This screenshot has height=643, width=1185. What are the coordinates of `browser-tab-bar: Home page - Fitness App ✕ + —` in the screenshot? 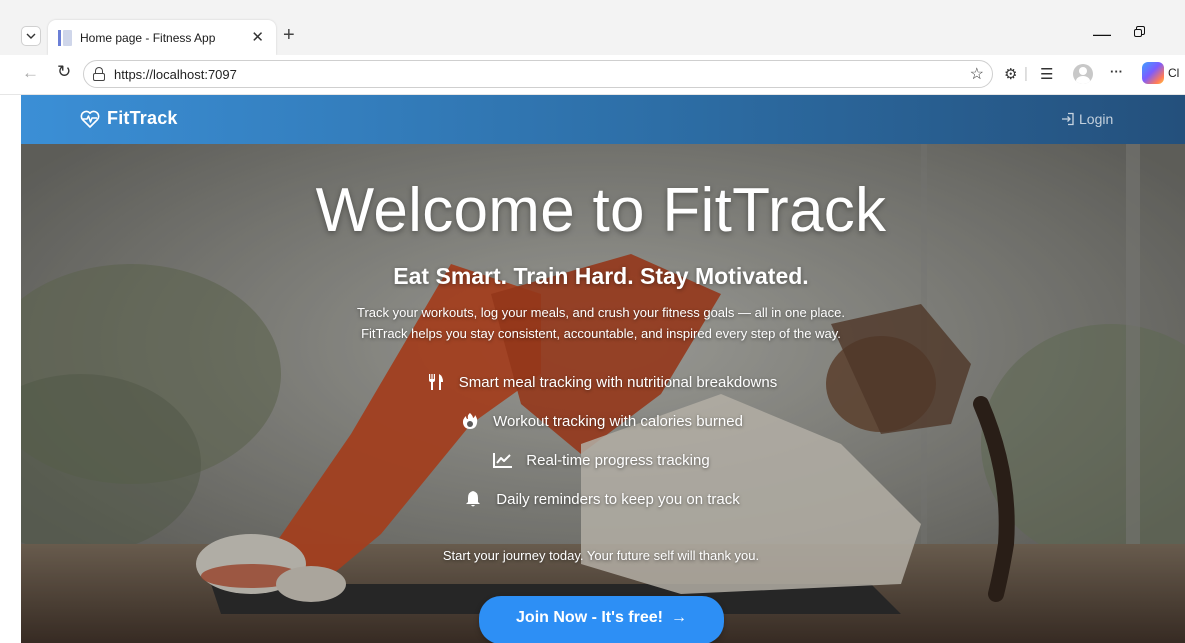 It's located at (592, 27).